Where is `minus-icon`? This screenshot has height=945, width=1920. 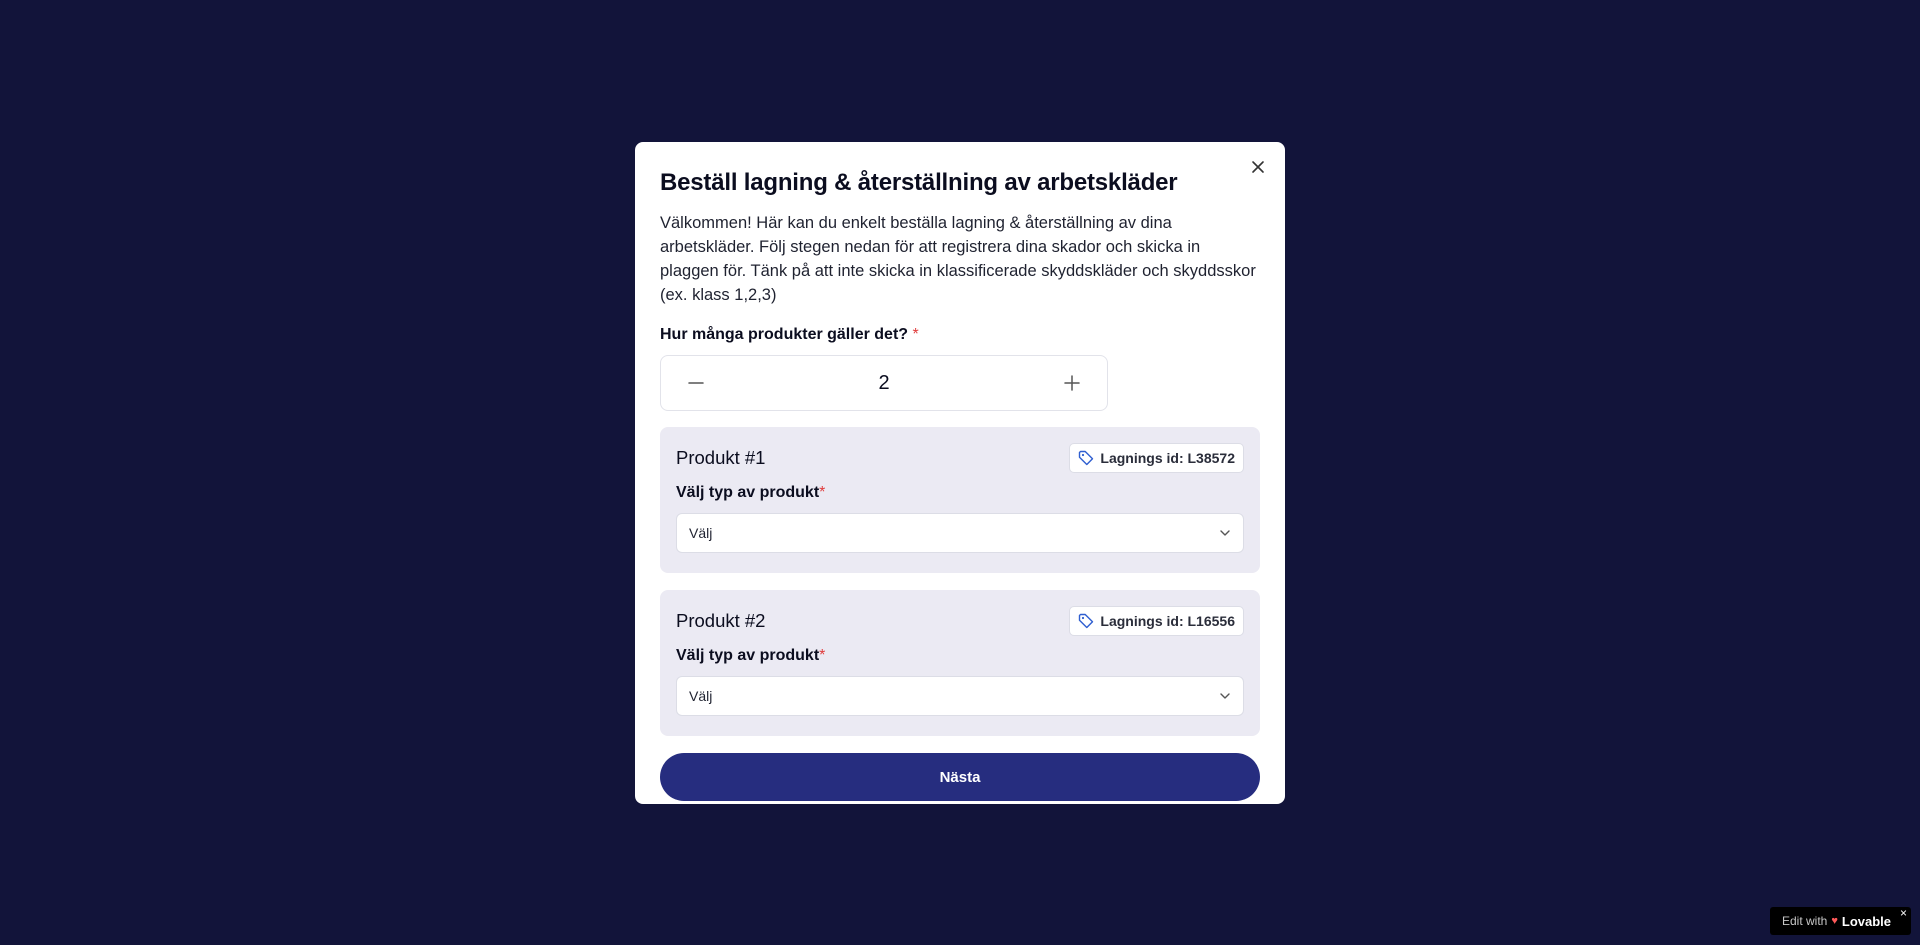
minus-icon is located at coordinates (696, 383).